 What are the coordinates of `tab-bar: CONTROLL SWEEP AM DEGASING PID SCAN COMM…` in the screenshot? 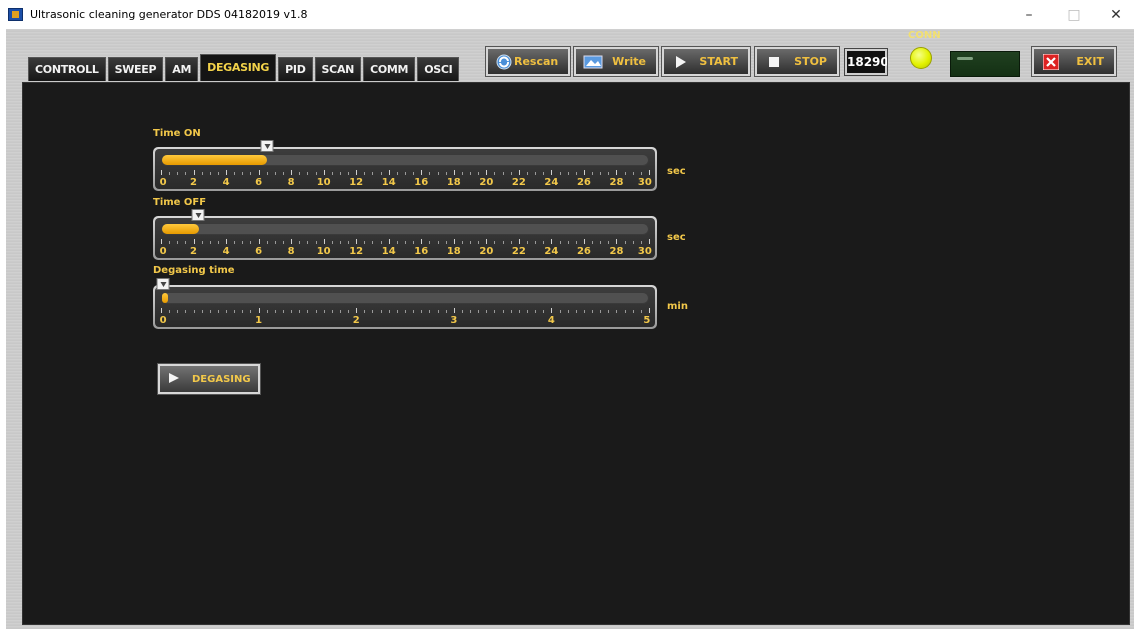 It's located at (244, 67).